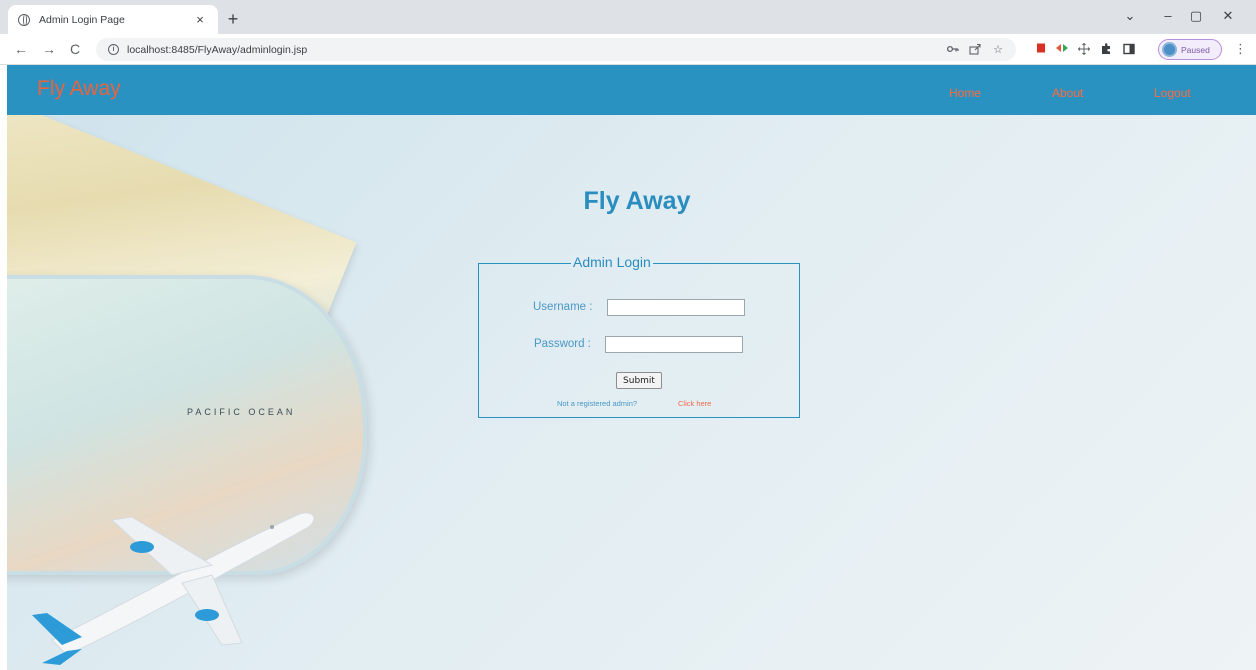 The width and height of the screenshot is (1256, 670). Describe the element at coordinates (1106, 49) in the screenshot. I see `puzzle-icon` at that location.